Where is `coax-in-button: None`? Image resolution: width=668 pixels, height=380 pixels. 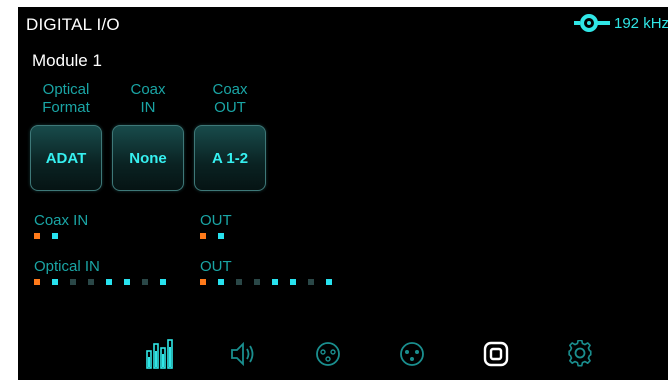
coax-in-button: None is located at coordinates (148, 158).